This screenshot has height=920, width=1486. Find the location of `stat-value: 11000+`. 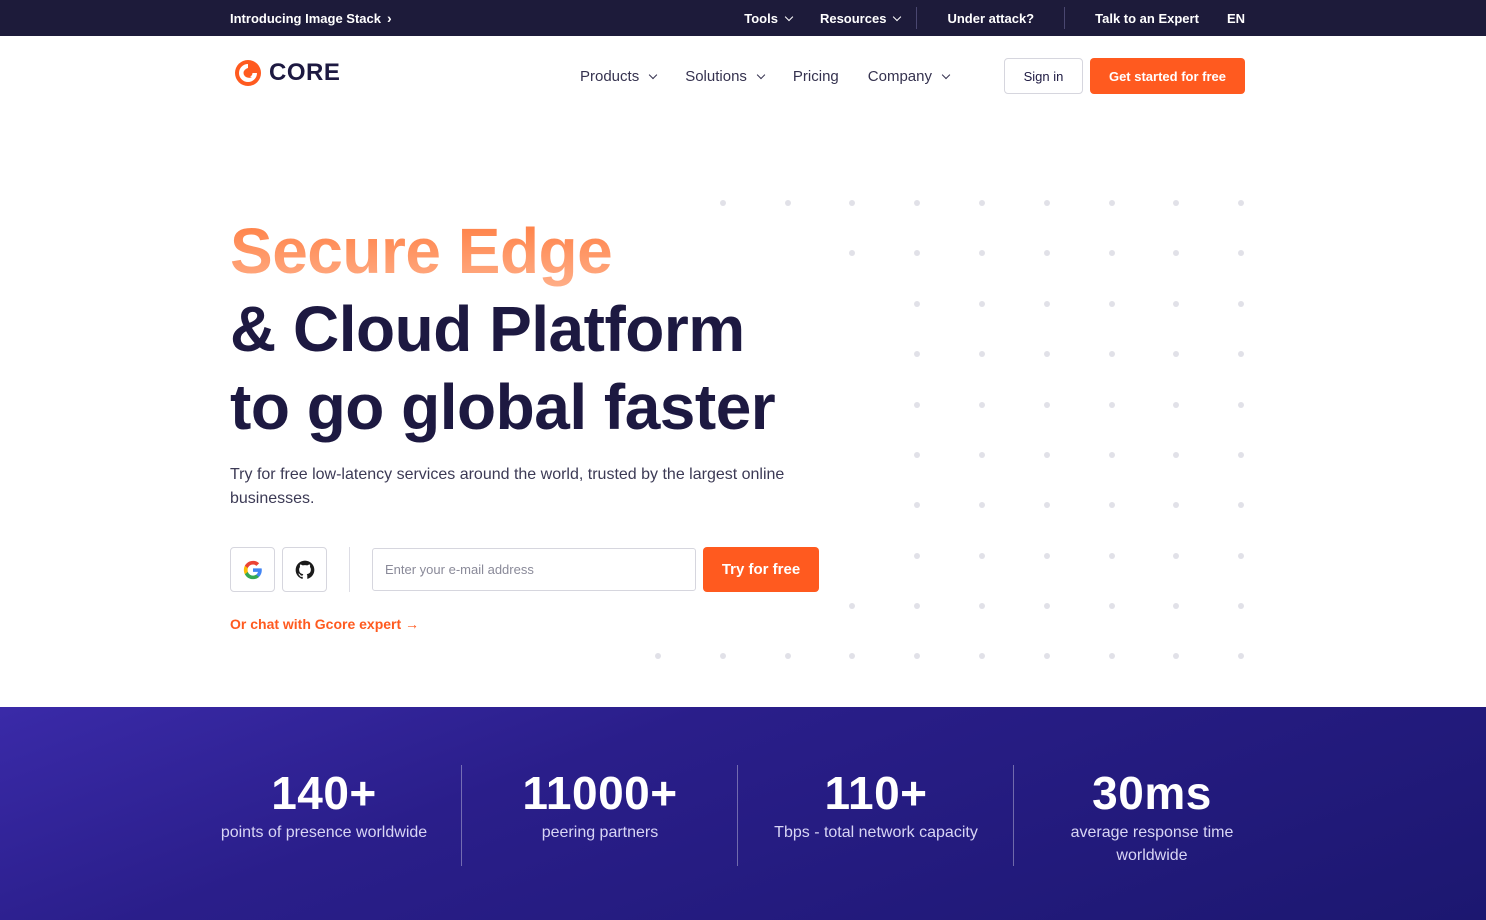

stat-value: 11000+ is located at coordinates (600, 793).